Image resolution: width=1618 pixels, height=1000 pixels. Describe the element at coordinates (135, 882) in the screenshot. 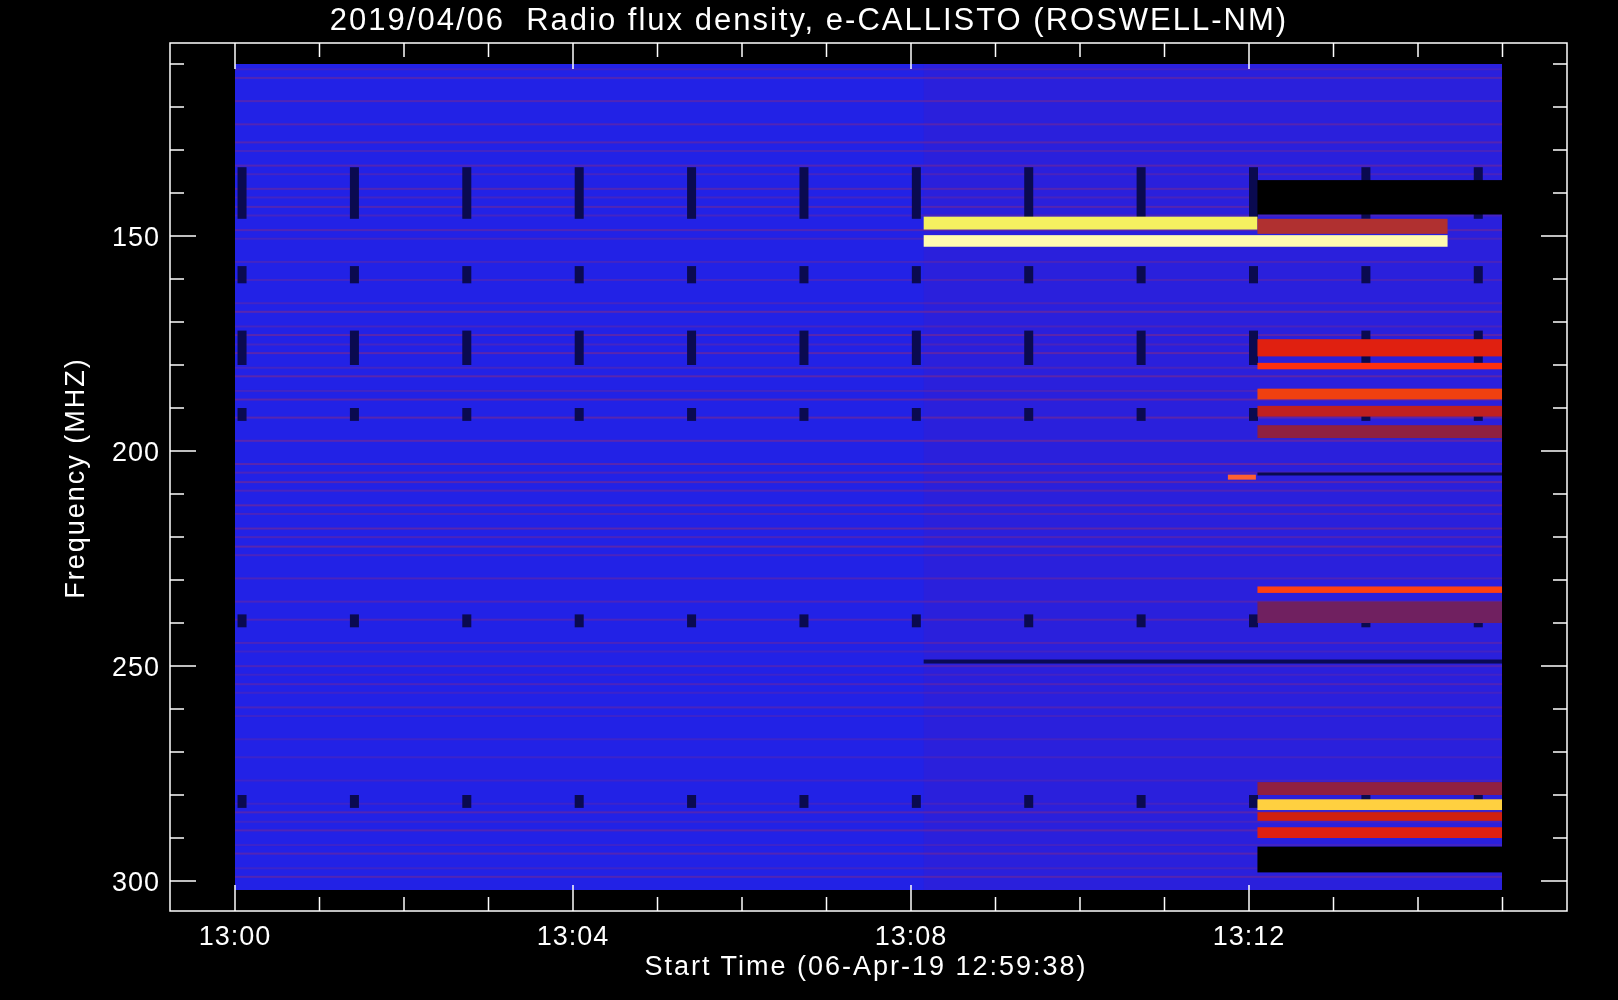

I see `y-tick-label: 300` at that location.